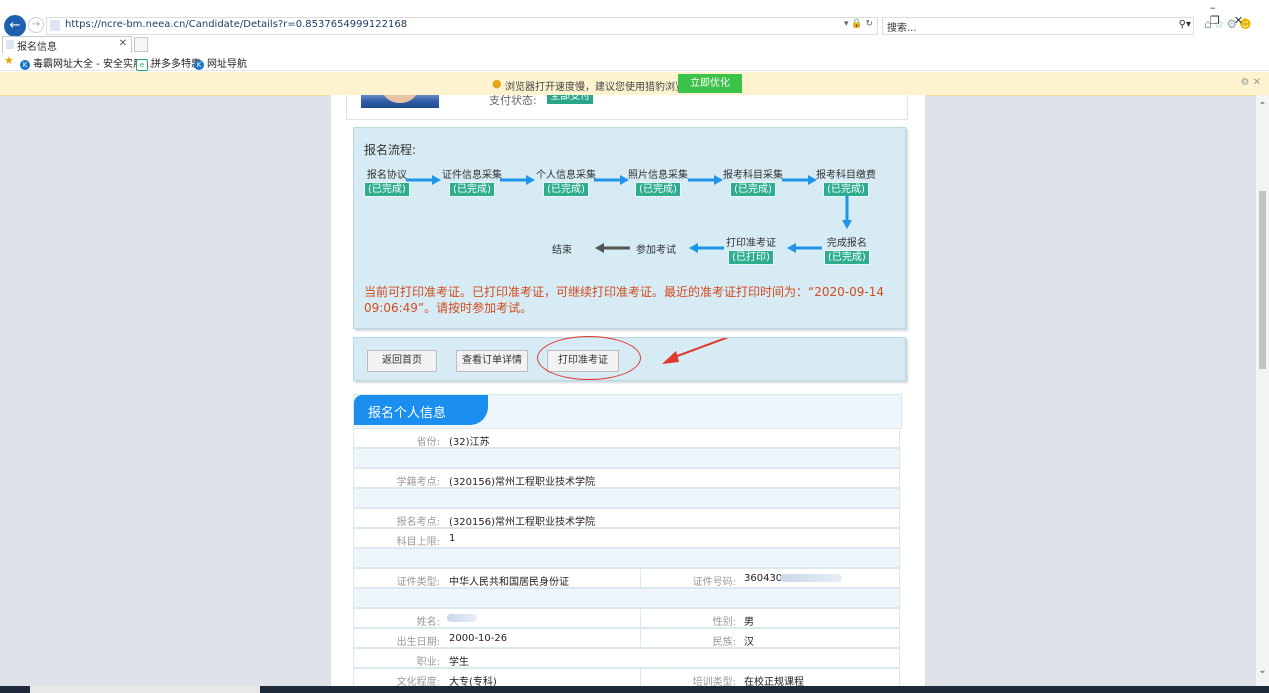  What do you see at coordinates (753, 175) in the screenshot?
I see `step-label: 报考科目采集` at bounding box center [753, 175].